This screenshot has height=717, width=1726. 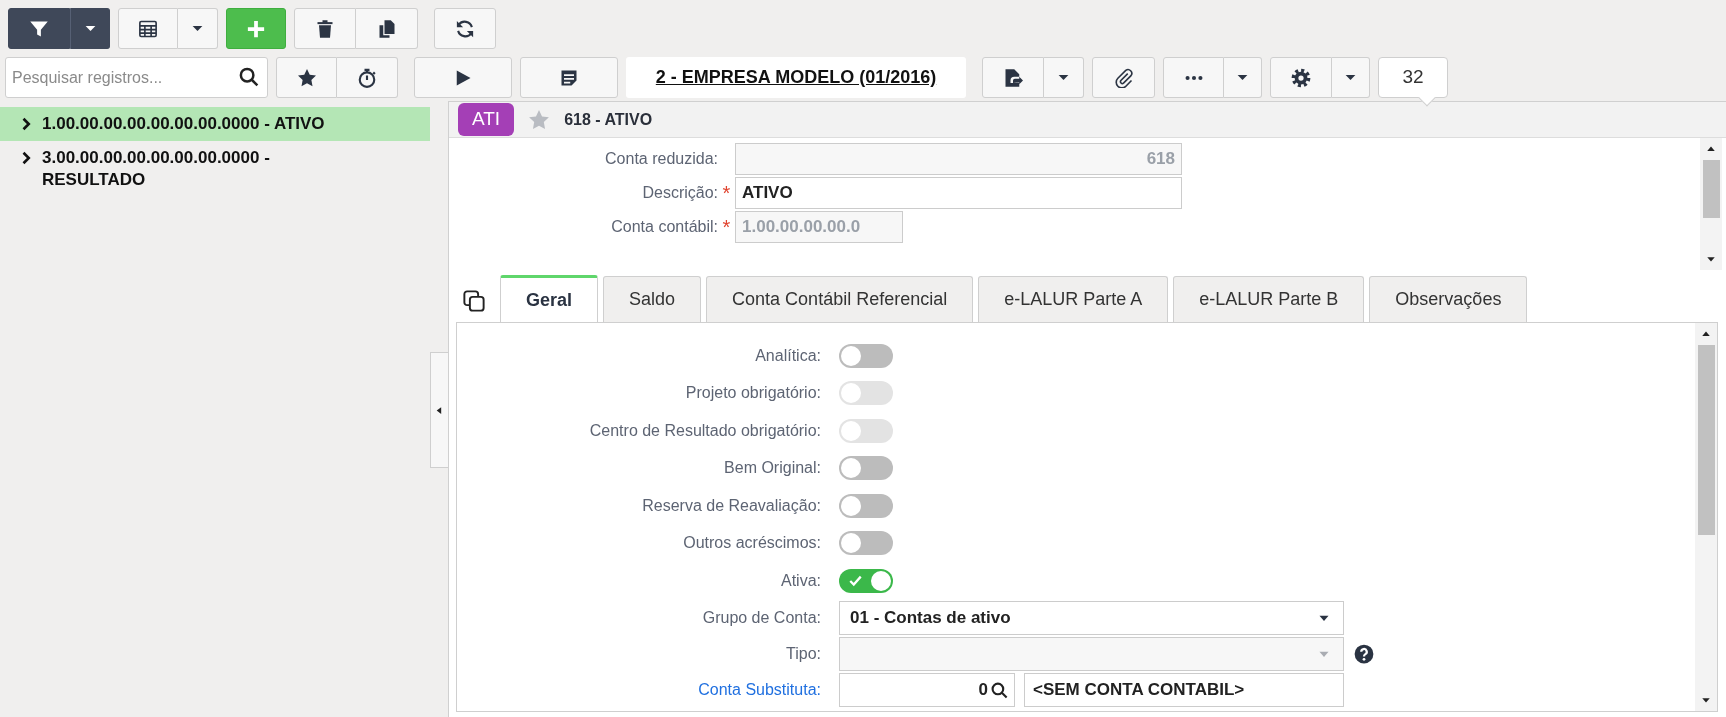 I want to click on triangle-left-icon, so click(x=439, y=410).